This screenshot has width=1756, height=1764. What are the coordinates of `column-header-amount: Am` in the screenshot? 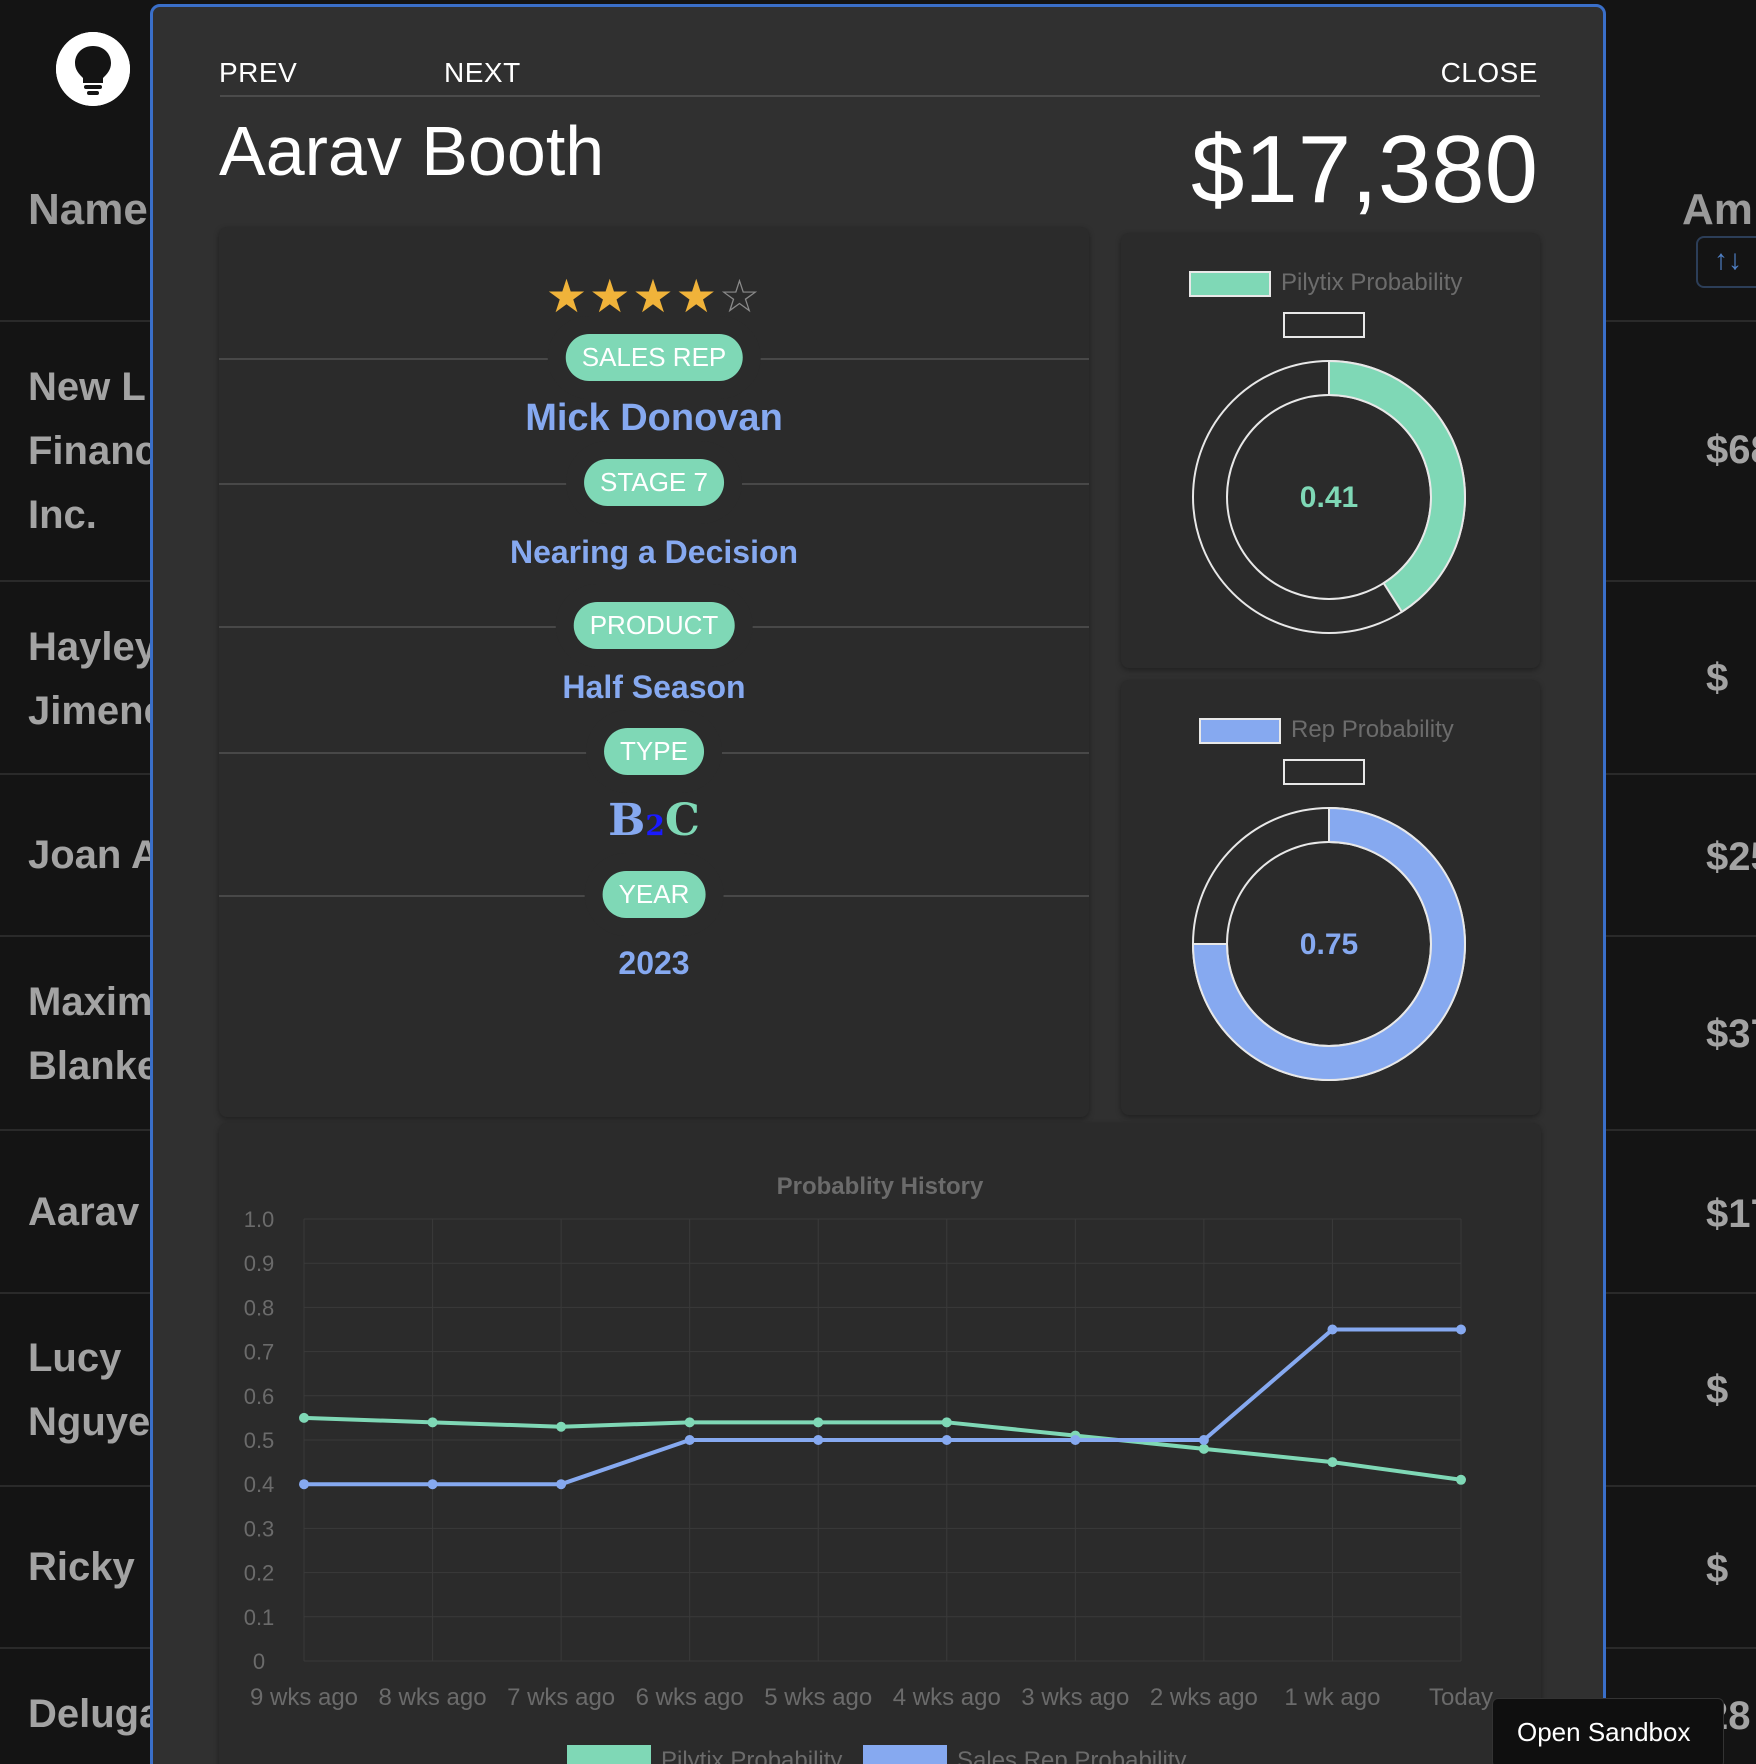 It's located at (1717, 210).